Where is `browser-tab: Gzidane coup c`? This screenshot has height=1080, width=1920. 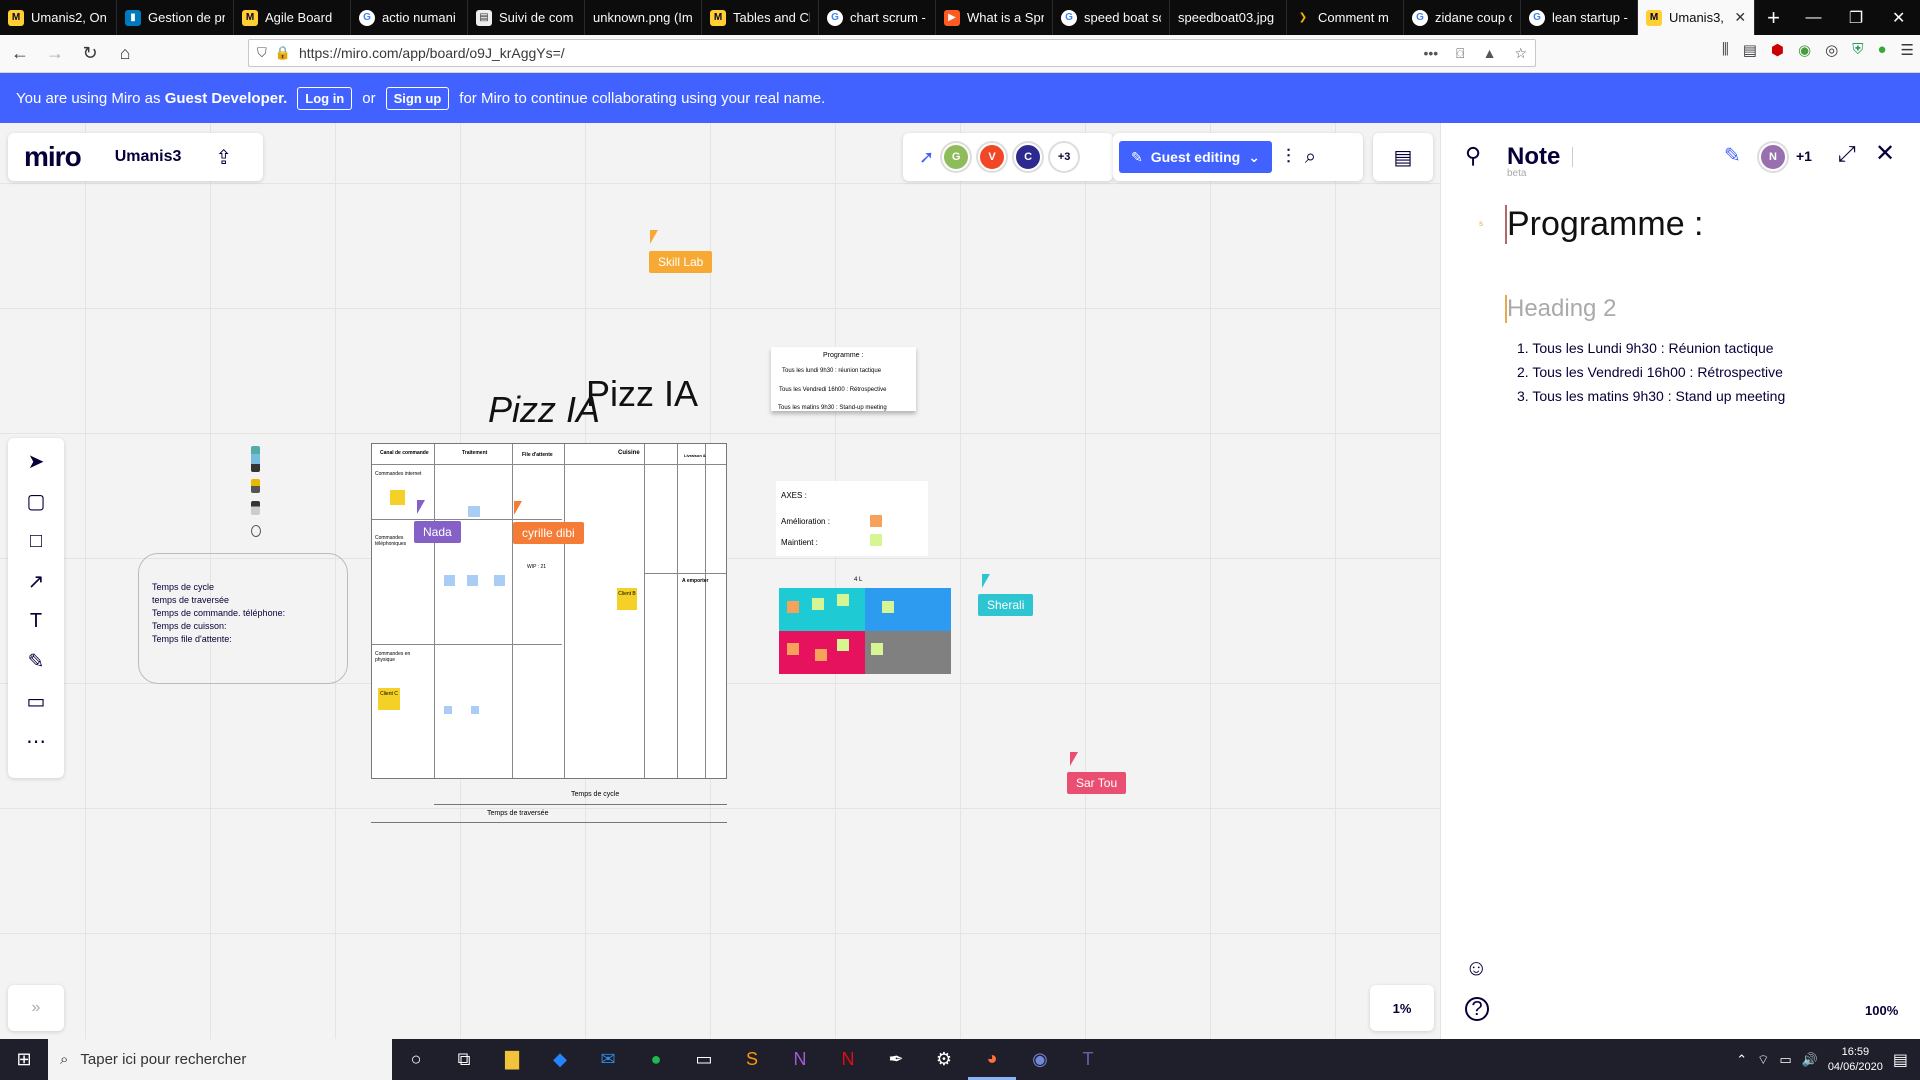 browser-tab: Gzidane coup c is located at coordinates (1462, 17).